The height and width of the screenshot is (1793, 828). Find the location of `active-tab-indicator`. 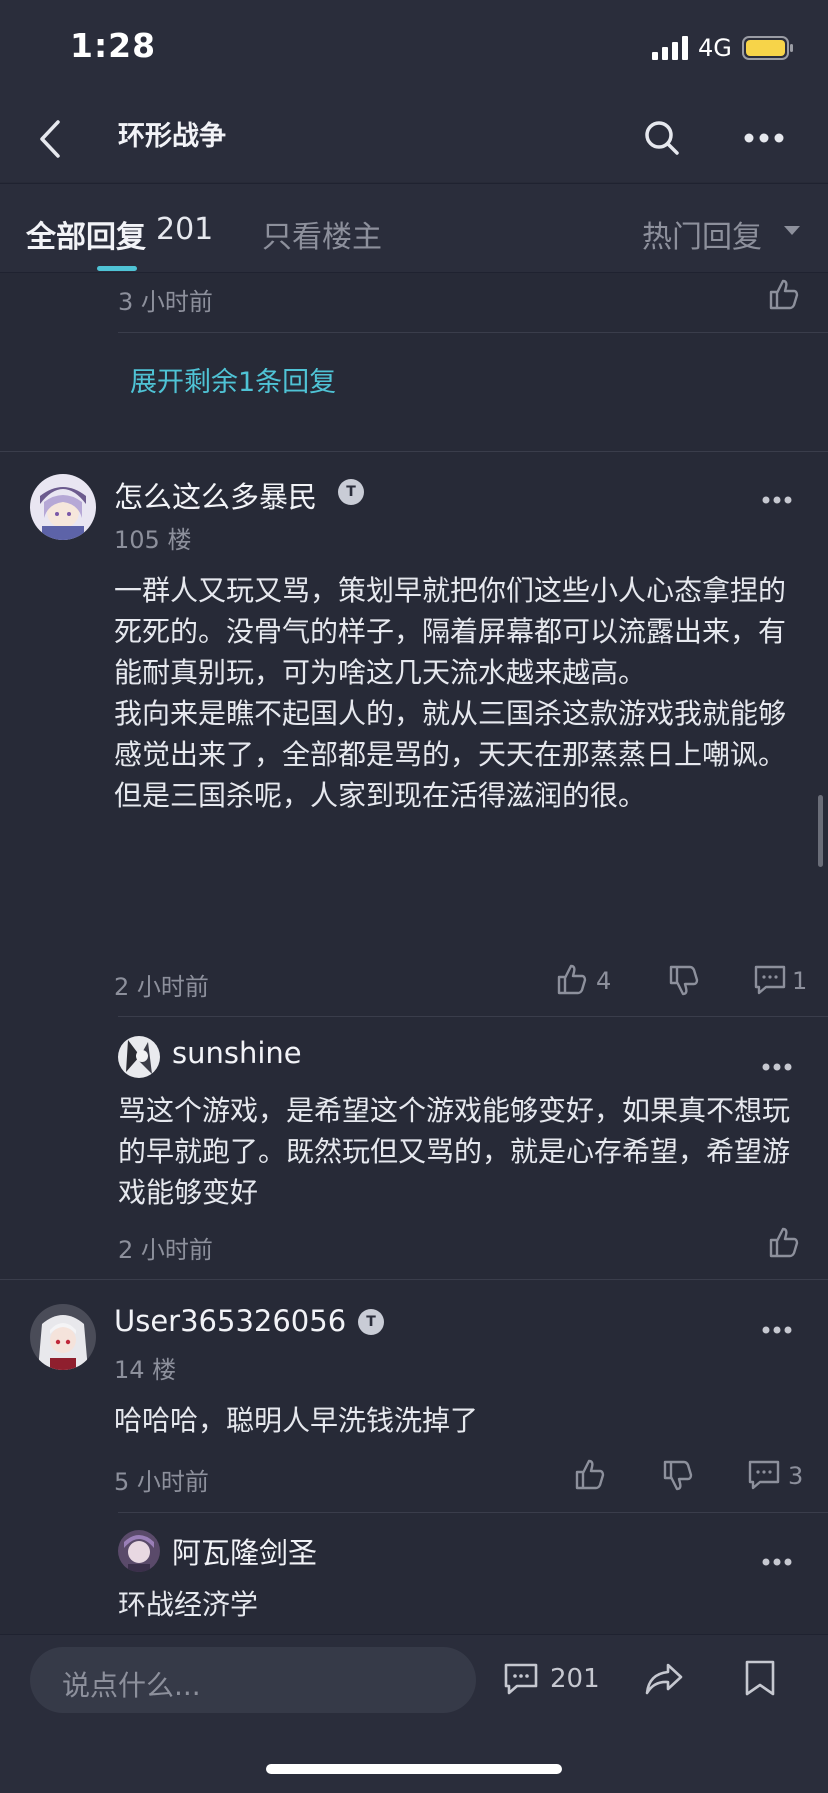

active-tab-indicator is located at coordinates (117, 268).